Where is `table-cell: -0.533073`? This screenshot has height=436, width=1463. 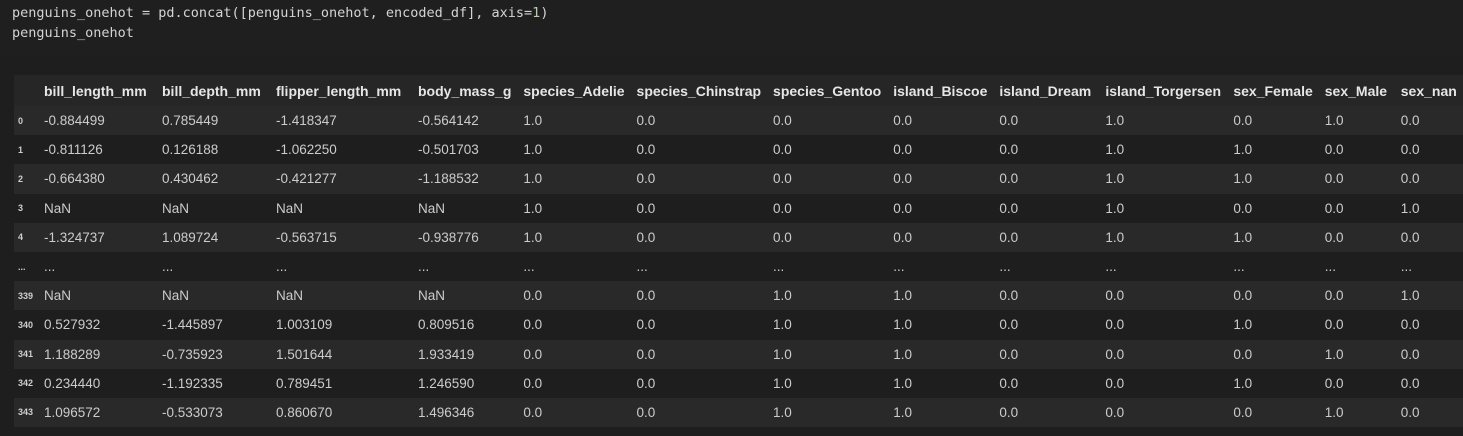 table-cell: -0.533073 is located at coordinates (192, 412).